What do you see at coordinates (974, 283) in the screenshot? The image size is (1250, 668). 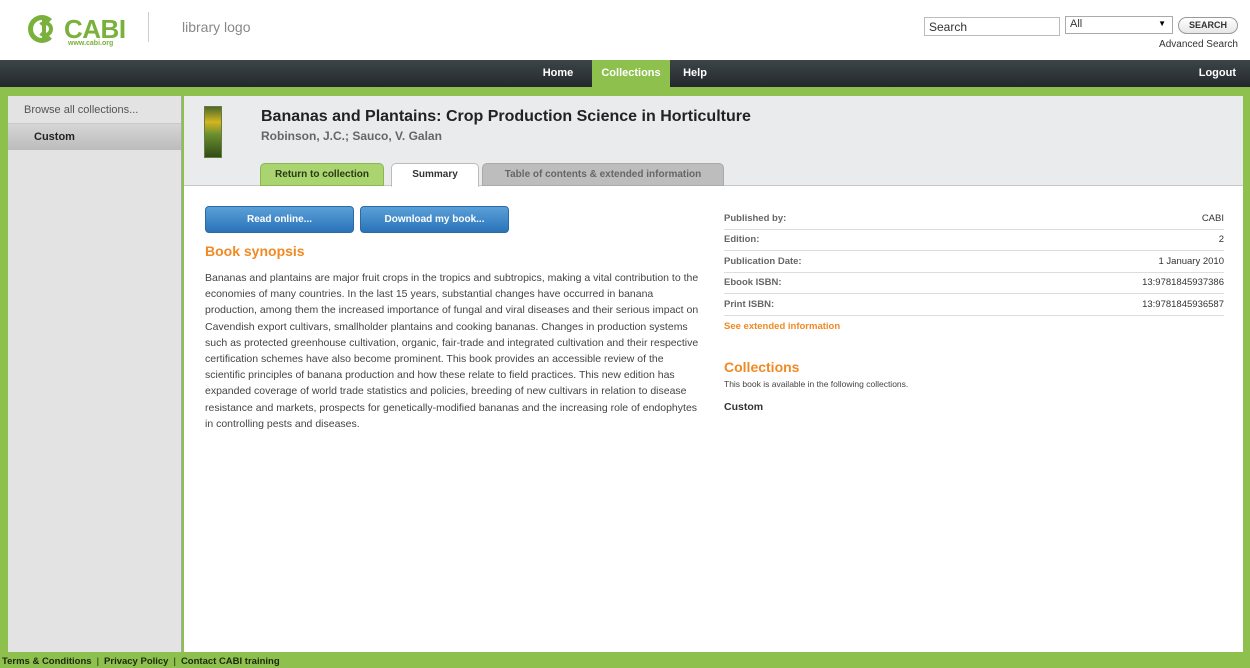 I see `meta-row: Ebook ISBN: 13:9781845937386` at bounding box center [974, 283].